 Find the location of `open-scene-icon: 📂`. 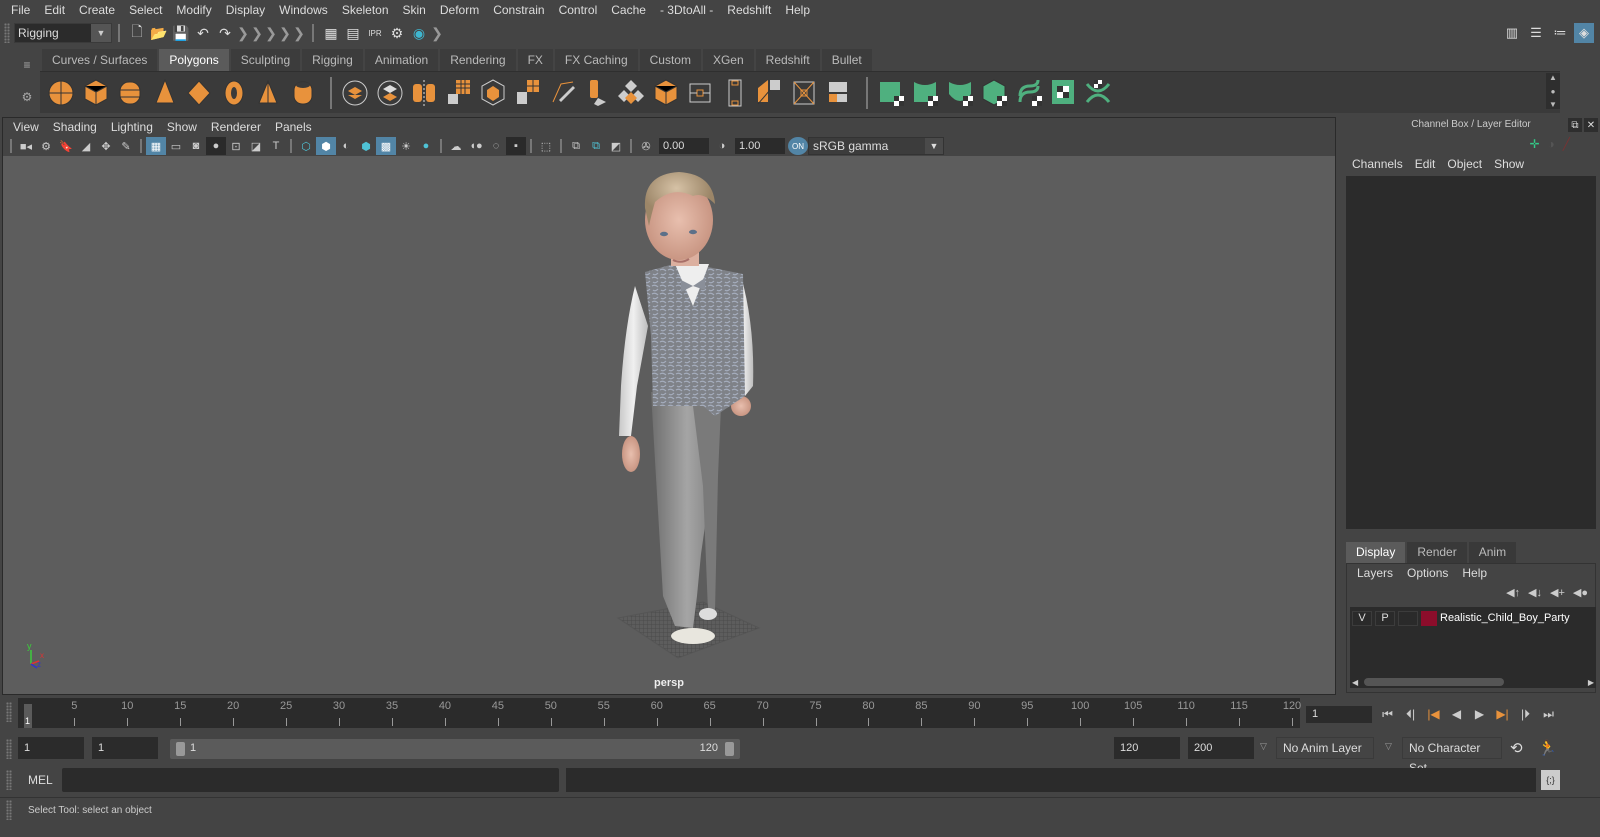

open-scene-icon: 📂 is located at coordinates (159, 33).